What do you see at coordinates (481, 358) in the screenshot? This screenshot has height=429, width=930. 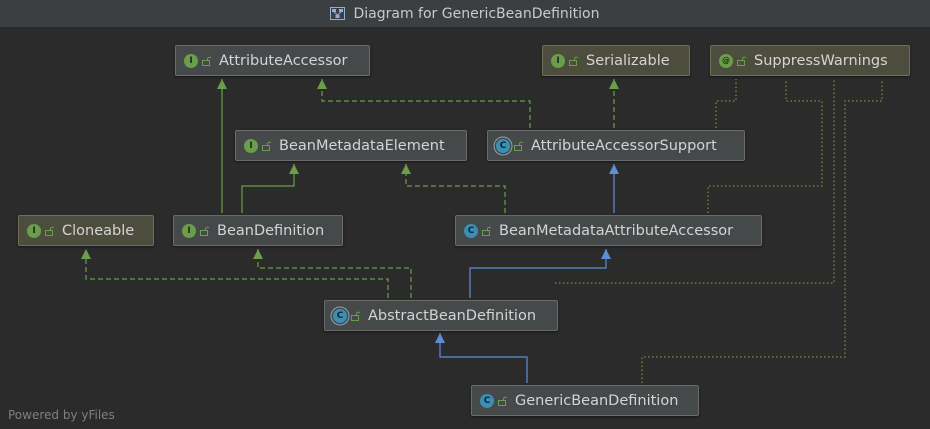 I see `edge-genericbeandefinition-abstractbeandefinition` at bounding box center [481, 358].